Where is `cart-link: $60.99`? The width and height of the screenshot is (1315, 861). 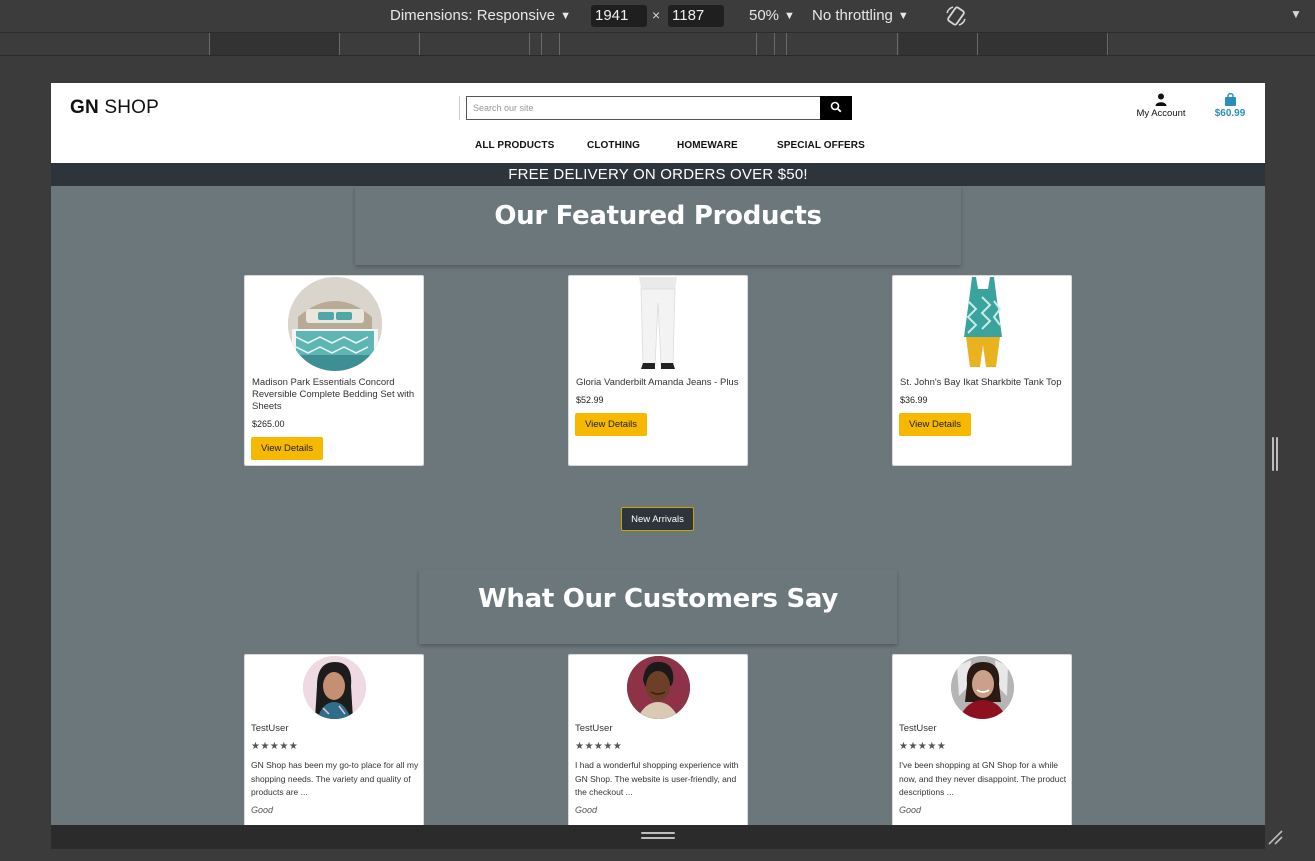
cart-link: $60.99 is located at coordinates (1230, 106).